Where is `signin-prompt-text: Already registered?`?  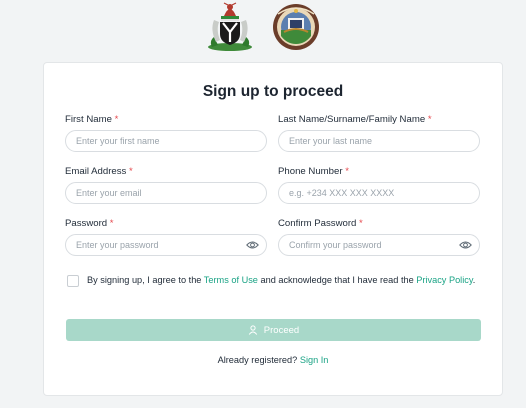
signin-prompt-text: Already registered? is located at coordinates (258, 360).